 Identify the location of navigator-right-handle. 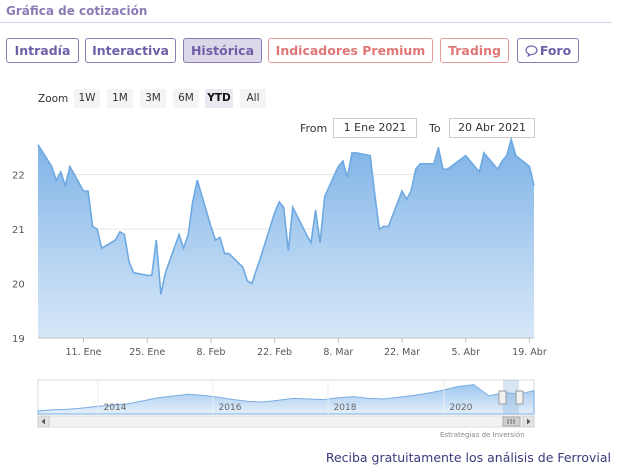
(519, 397).